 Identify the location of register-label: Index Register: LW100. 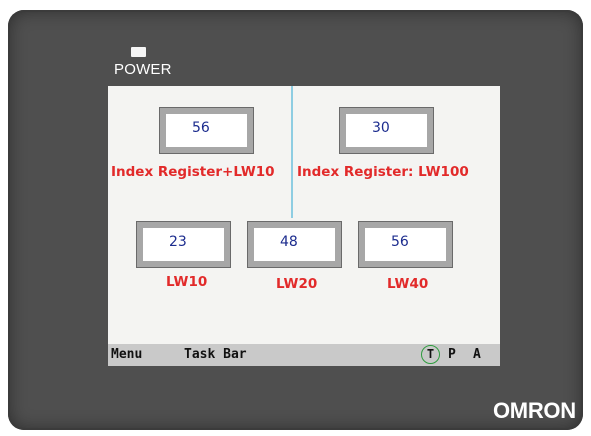
(383, 172).